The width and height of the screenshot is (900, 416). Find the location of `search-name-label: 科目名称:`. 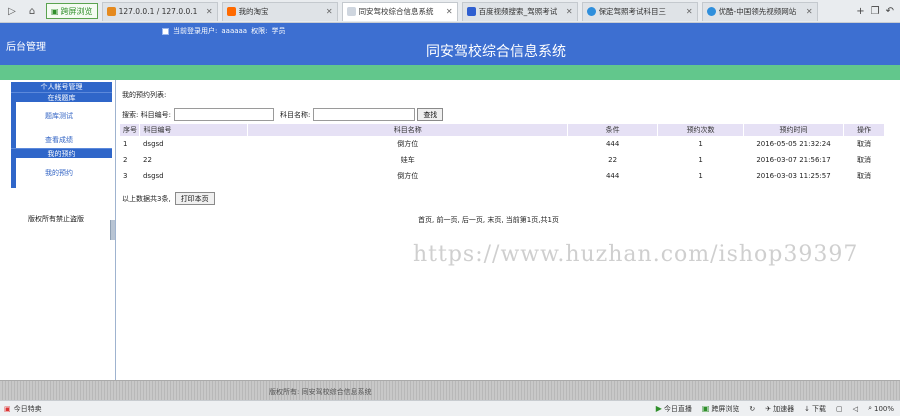

search-name-label: 科目名称: is located at coordinates (295, 114).